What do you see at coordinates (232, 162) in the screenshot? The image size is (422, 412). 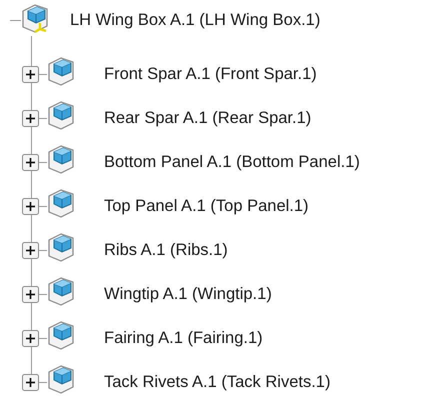 I see `tree-item: Bottom Panel A.1 (Bottom Panel.1)` at bounding box center [232, 162].